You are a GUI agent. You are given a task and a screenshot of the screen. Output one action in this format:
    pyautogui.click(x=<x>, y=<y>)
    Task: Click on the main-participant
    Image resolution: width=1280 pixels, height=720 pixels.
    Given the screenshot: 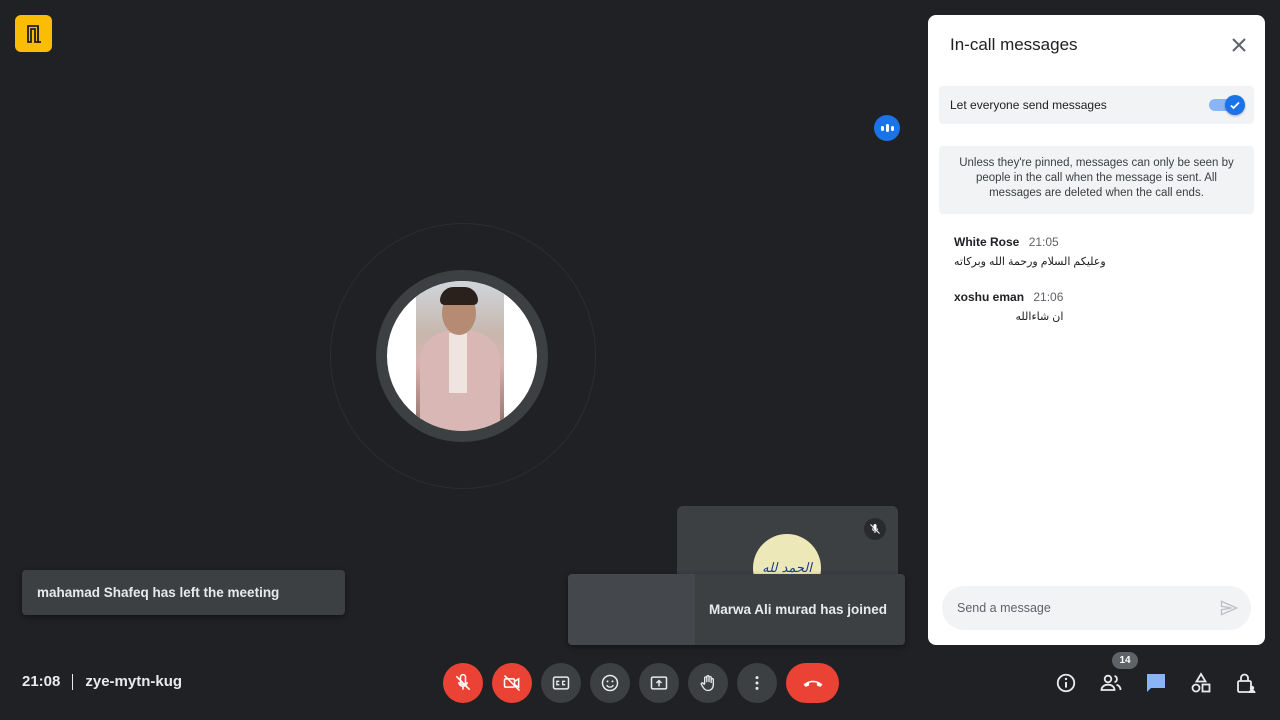 What is the action you would take?
    pyautogui.click(x=462, y=356)
    